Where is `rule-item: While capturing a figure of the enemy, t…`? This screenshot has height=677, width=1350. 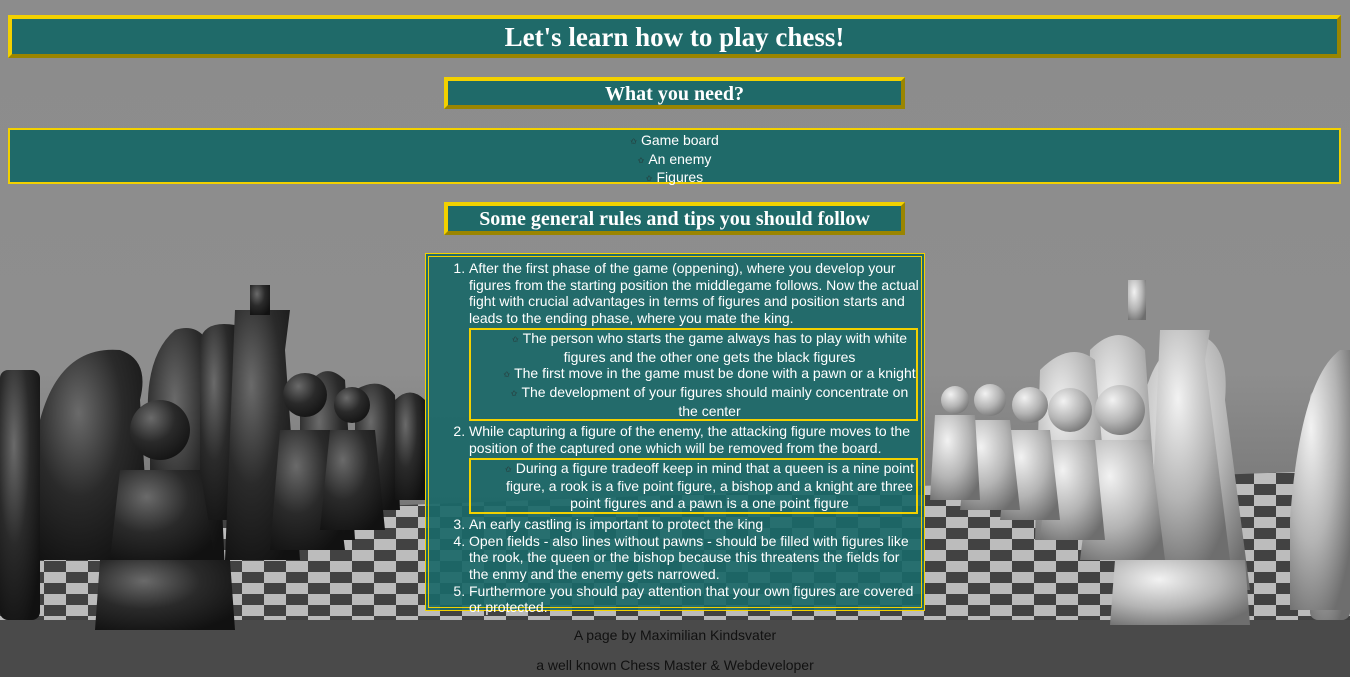
rule-item: While capturing a figure of the enemy, t… is located at coordinates (694, 468).